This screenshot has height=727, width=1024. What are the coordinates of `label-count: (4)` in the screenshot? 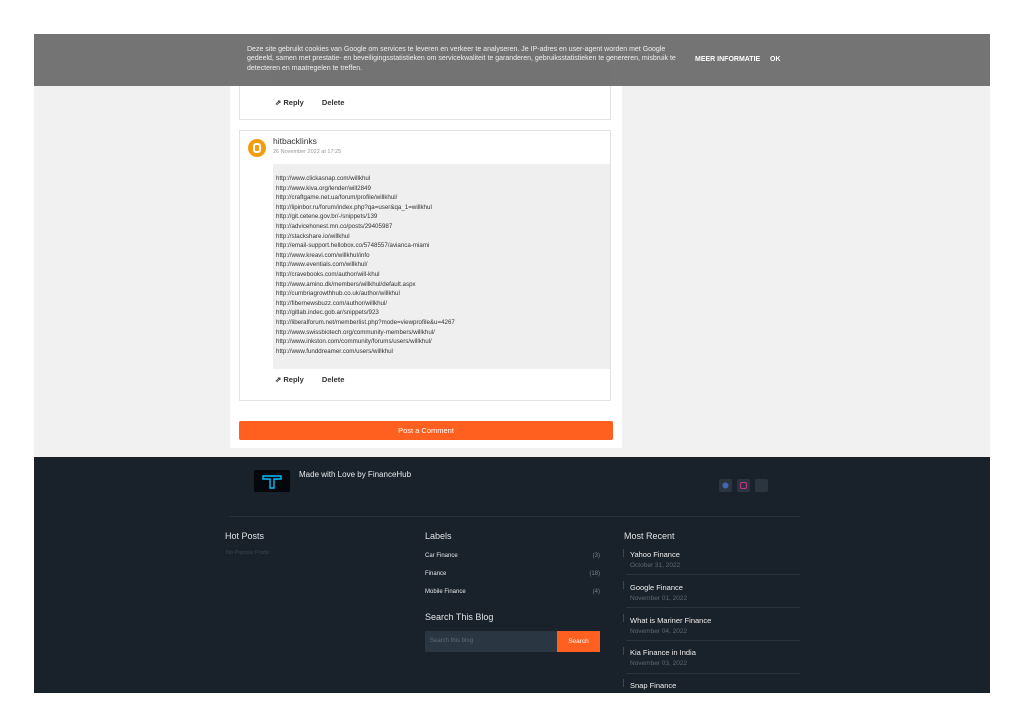 It's located at (596, 592).